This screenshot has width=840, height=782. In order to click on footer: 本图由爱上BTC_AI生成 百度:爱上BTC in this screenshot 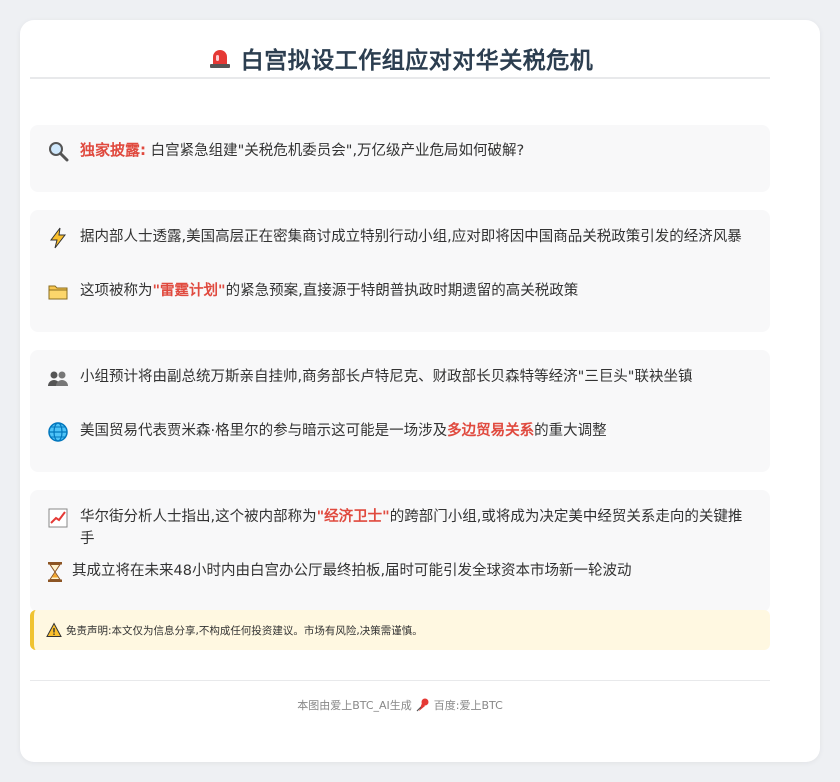, I will do `click(400, 705)`.